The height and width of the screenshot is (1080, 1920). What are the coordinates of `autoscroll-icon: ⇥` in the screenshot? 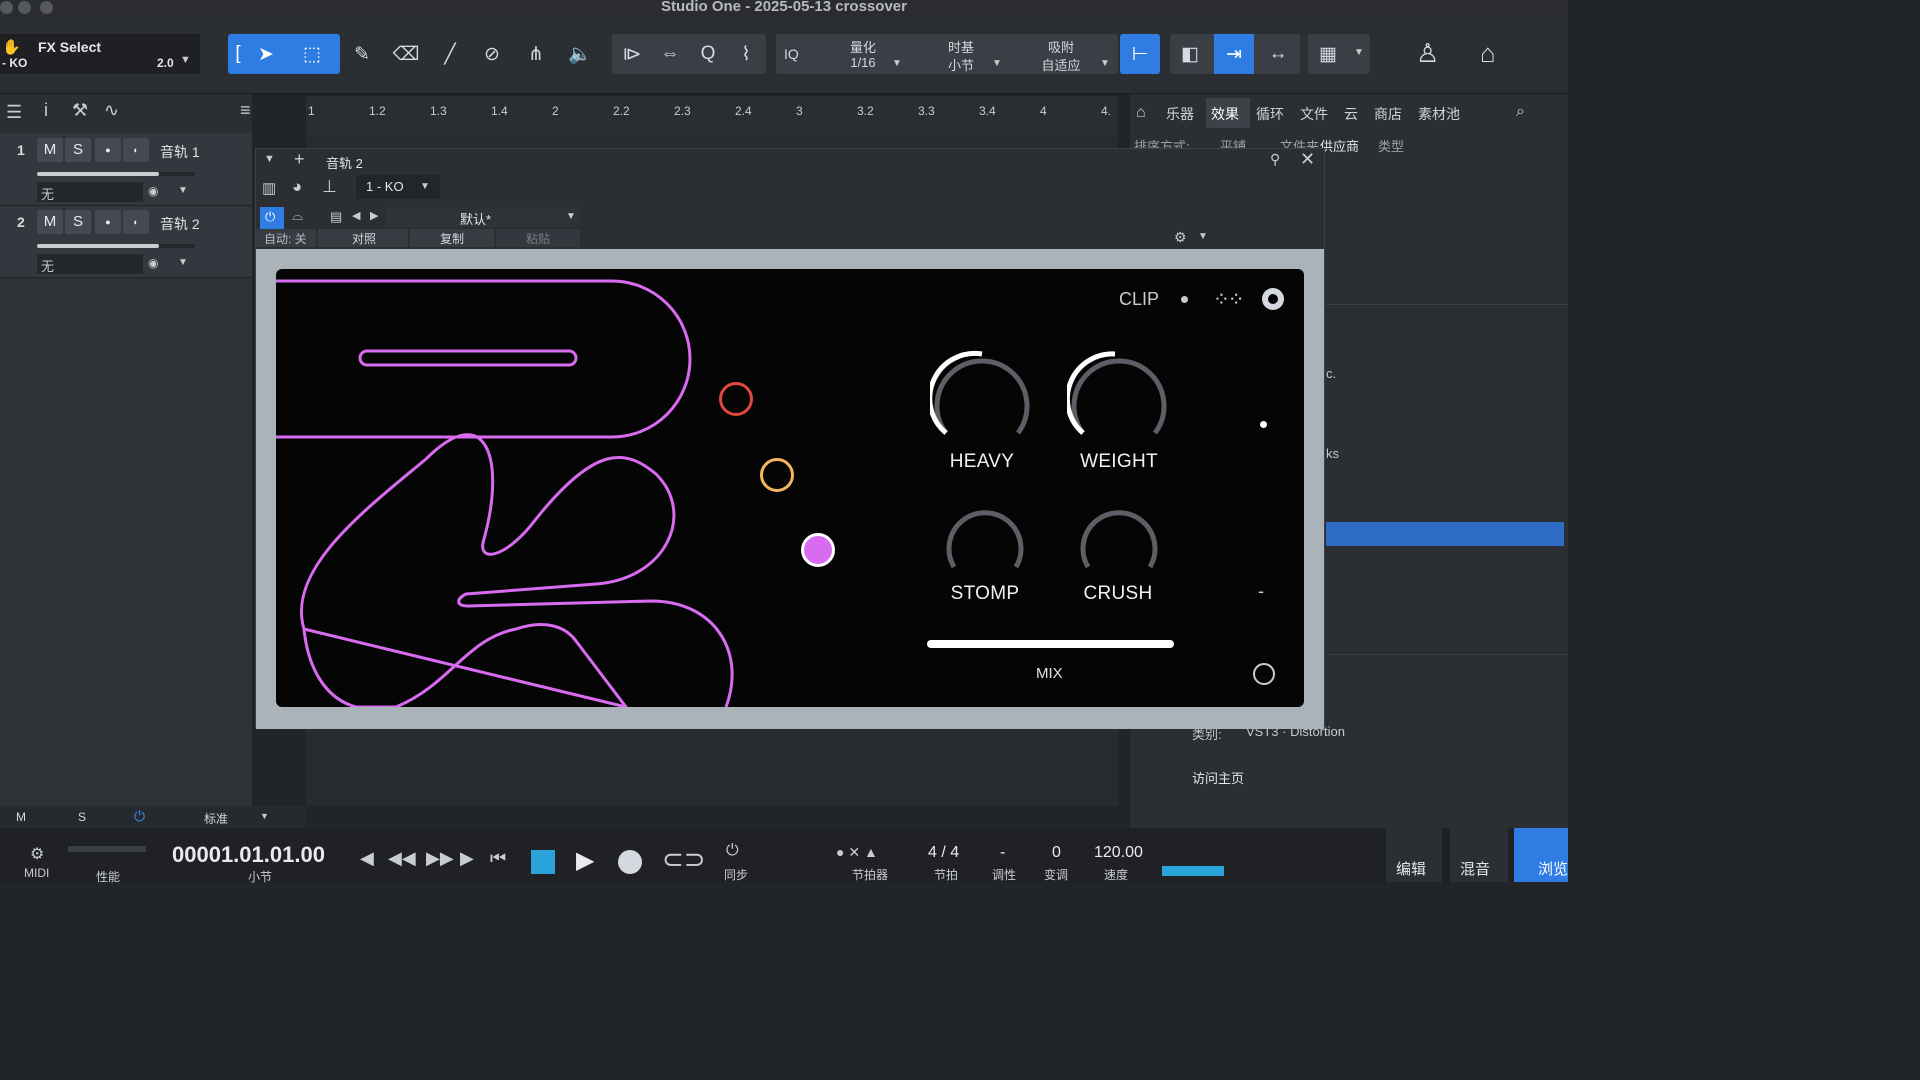 It's located at (1234, 54).